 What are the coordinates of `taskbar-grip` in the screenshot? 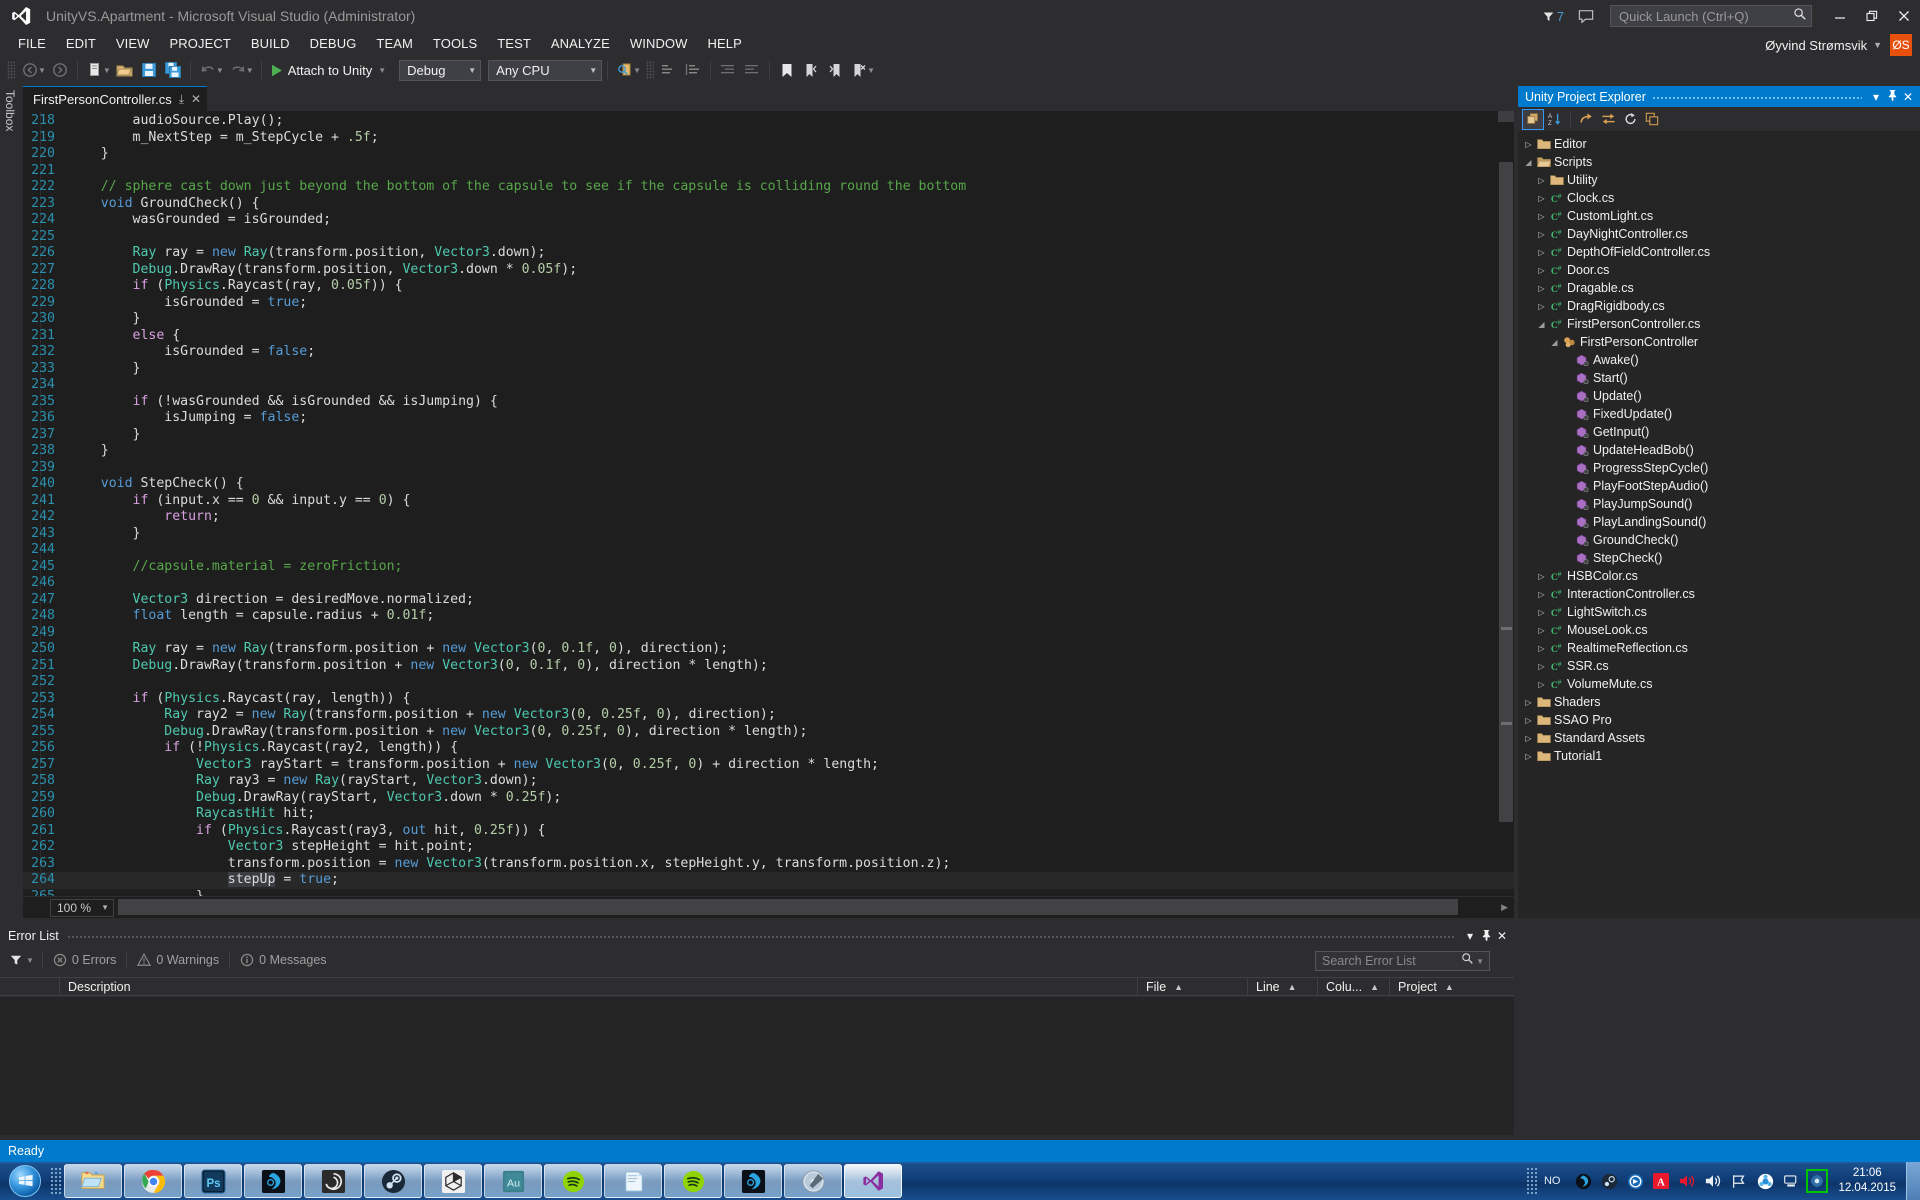 It's located at (56, 1181).